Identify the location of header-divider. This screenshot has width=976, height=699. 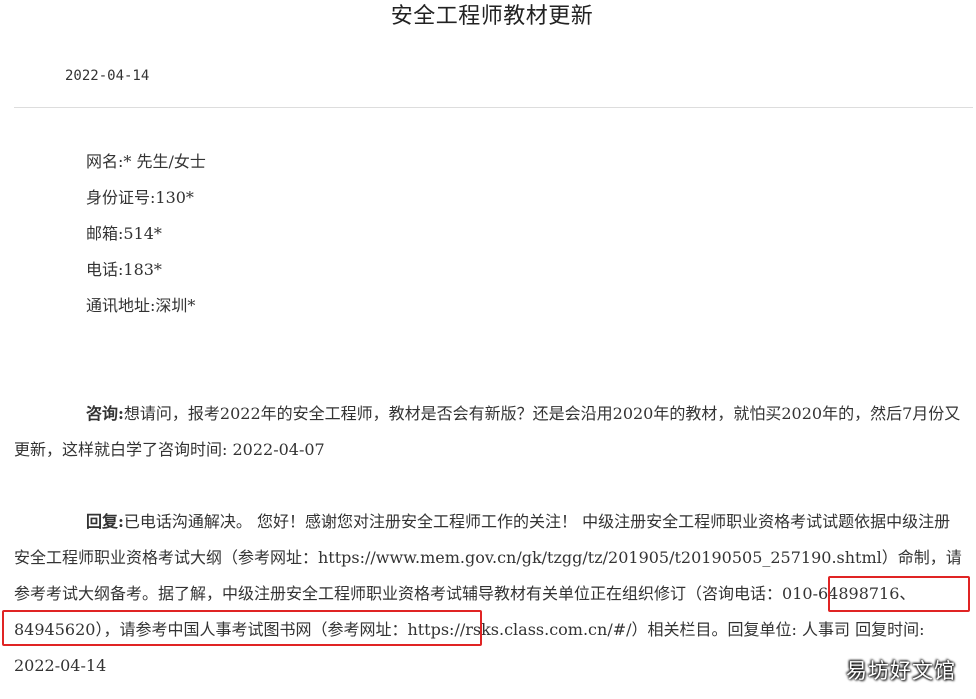
(493, 107).